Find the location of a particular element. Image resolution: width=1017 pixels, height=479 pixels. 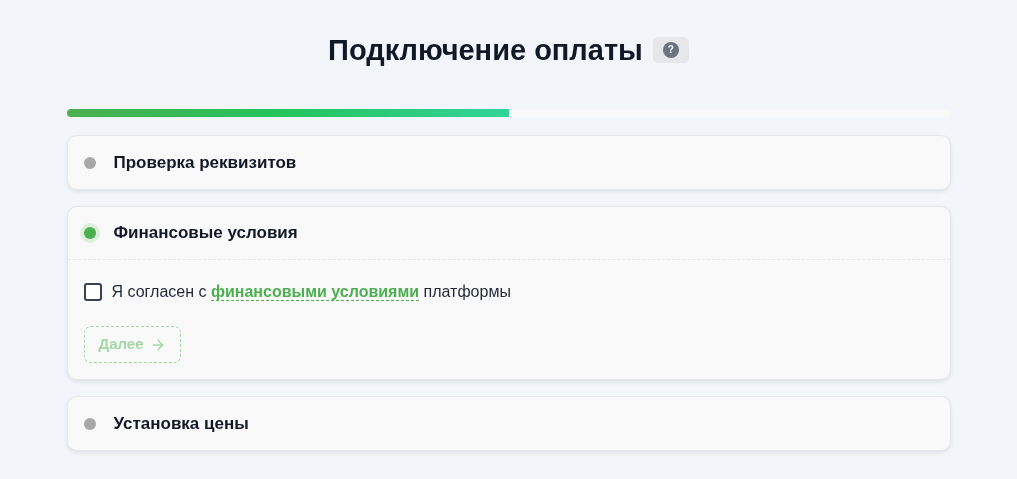

step-header: Проверка реквизитов is located at coordinates (508, 162).